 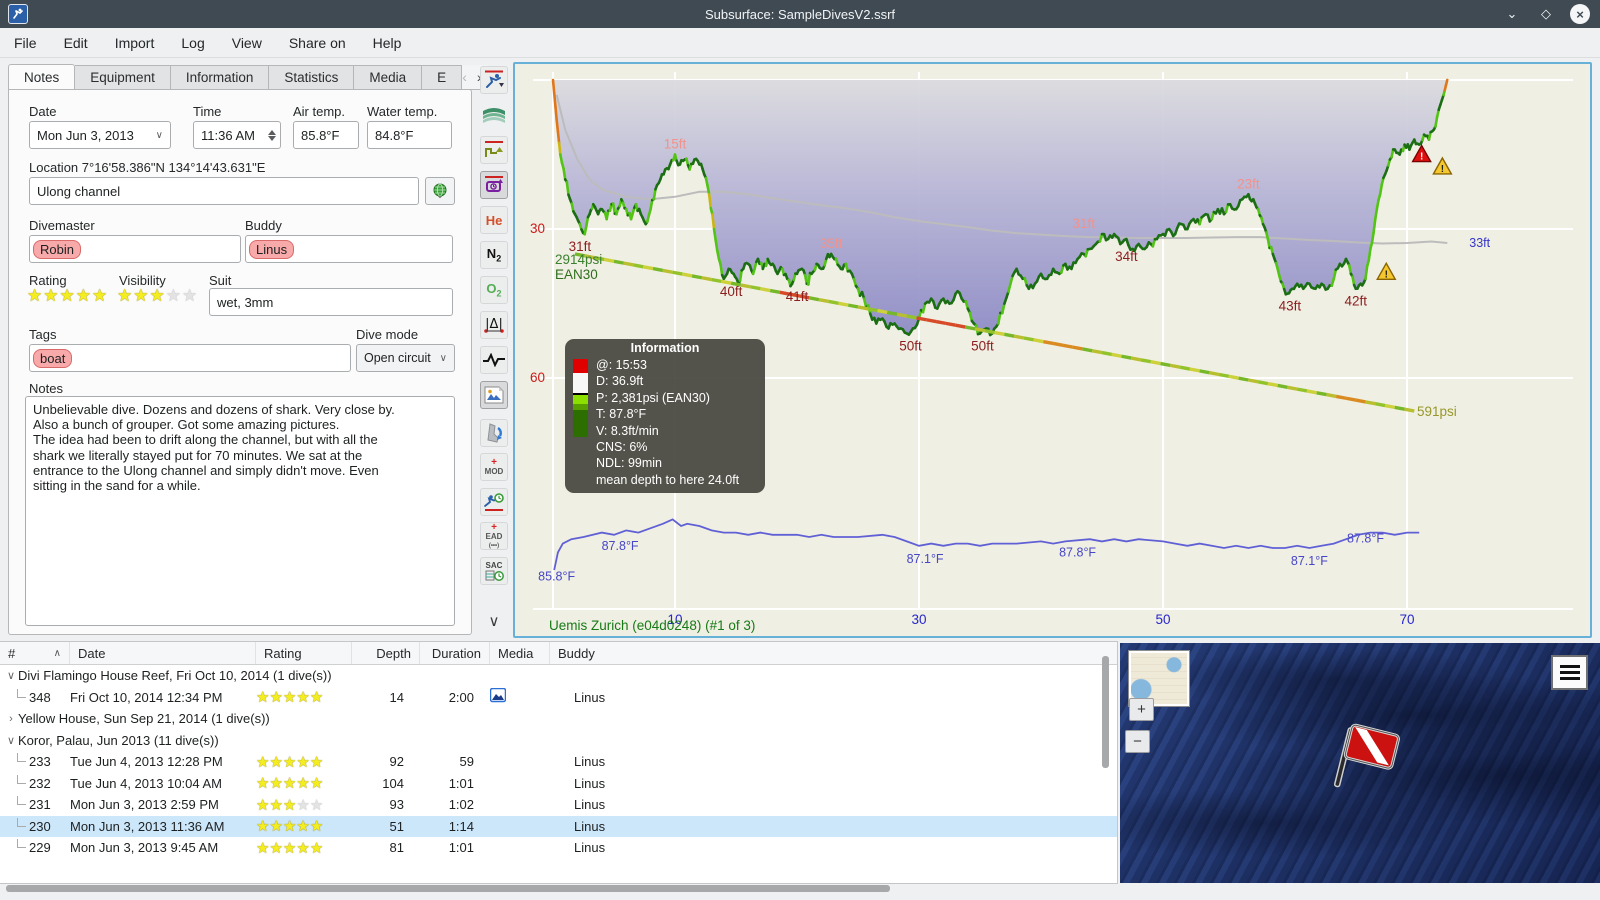 I want to click on spinner-arrows-icon, so click(x=272, y=135).